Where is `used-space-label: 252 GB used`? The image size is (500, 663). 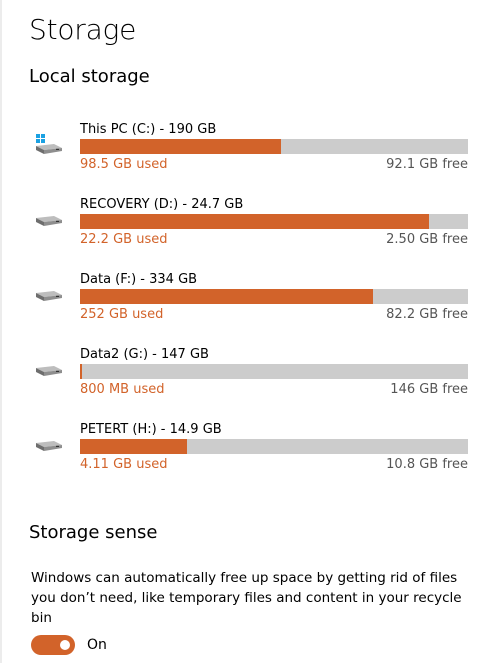 used-space-label: 252 GB used is located at coordinates (122, 314).